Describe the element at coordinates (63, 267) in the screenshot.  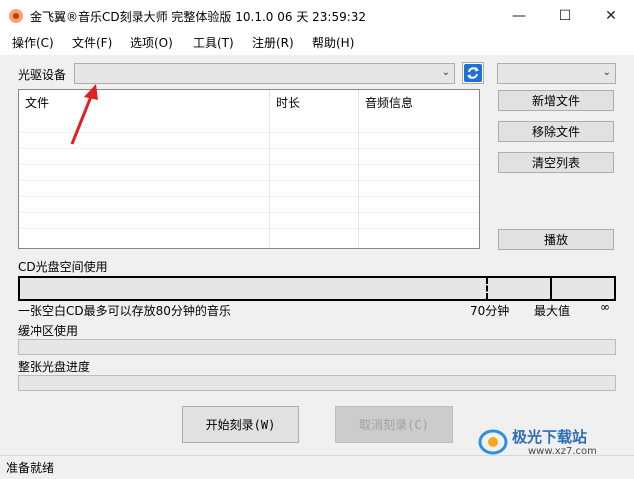
I see `cd-usage-label: CD光盘空间使用` at that location.